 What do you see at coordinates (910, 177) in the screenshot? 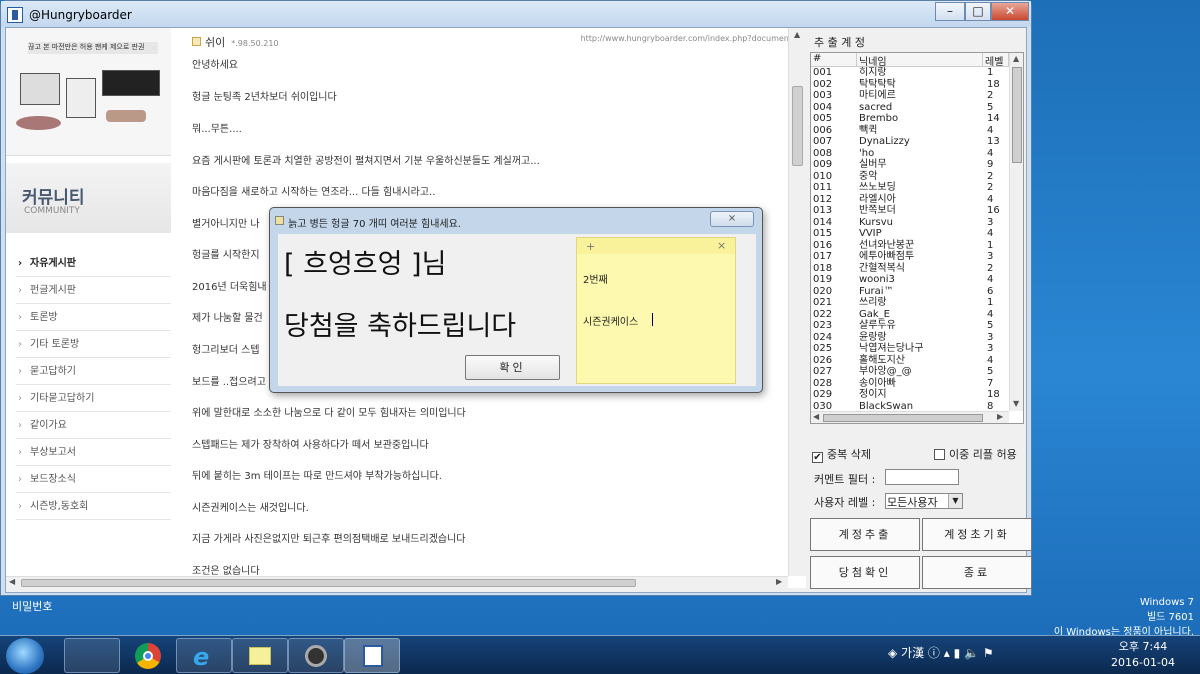
I see `account-row: 010 중악 2` at bounding box center [910, 177].